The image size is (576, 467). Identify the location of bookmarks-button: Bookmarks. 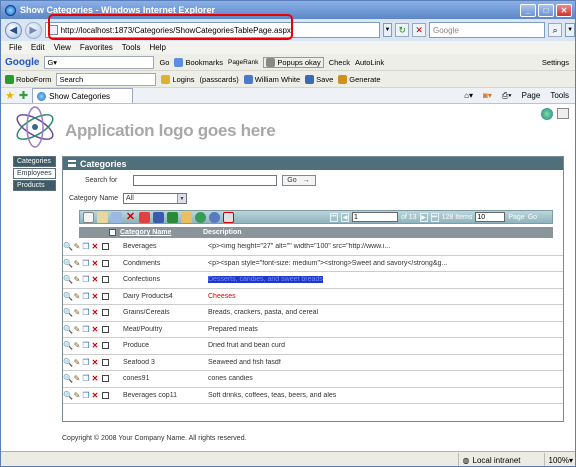
(198, 62).